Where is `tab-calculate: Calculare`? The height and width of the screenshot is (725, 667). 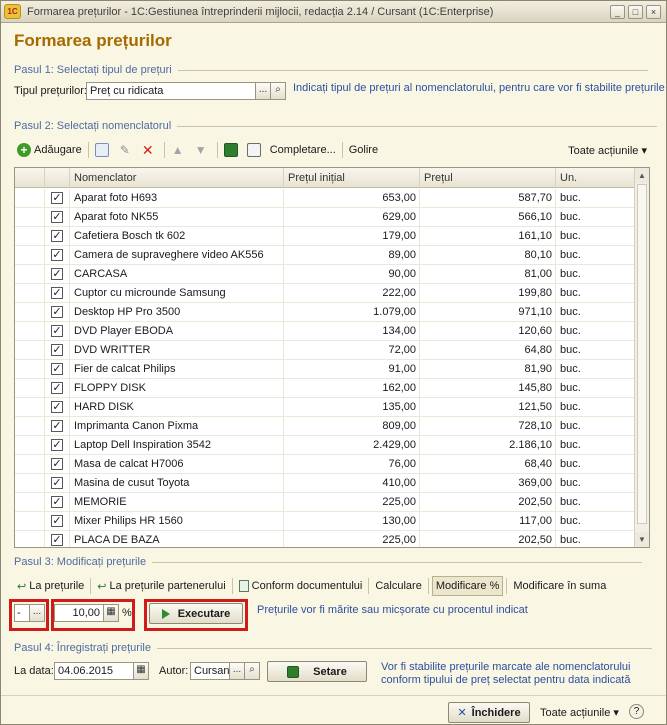 tab-calculate: Calculare is located at coordinates (398, 586).